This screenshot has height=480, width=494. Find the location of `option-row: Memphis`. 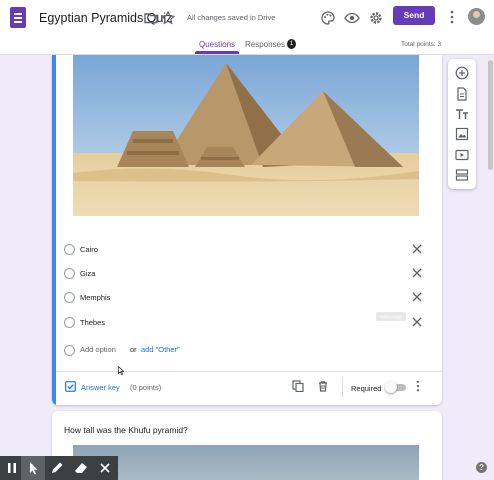

option-row: Memphis is located at coordinates (249, 298).